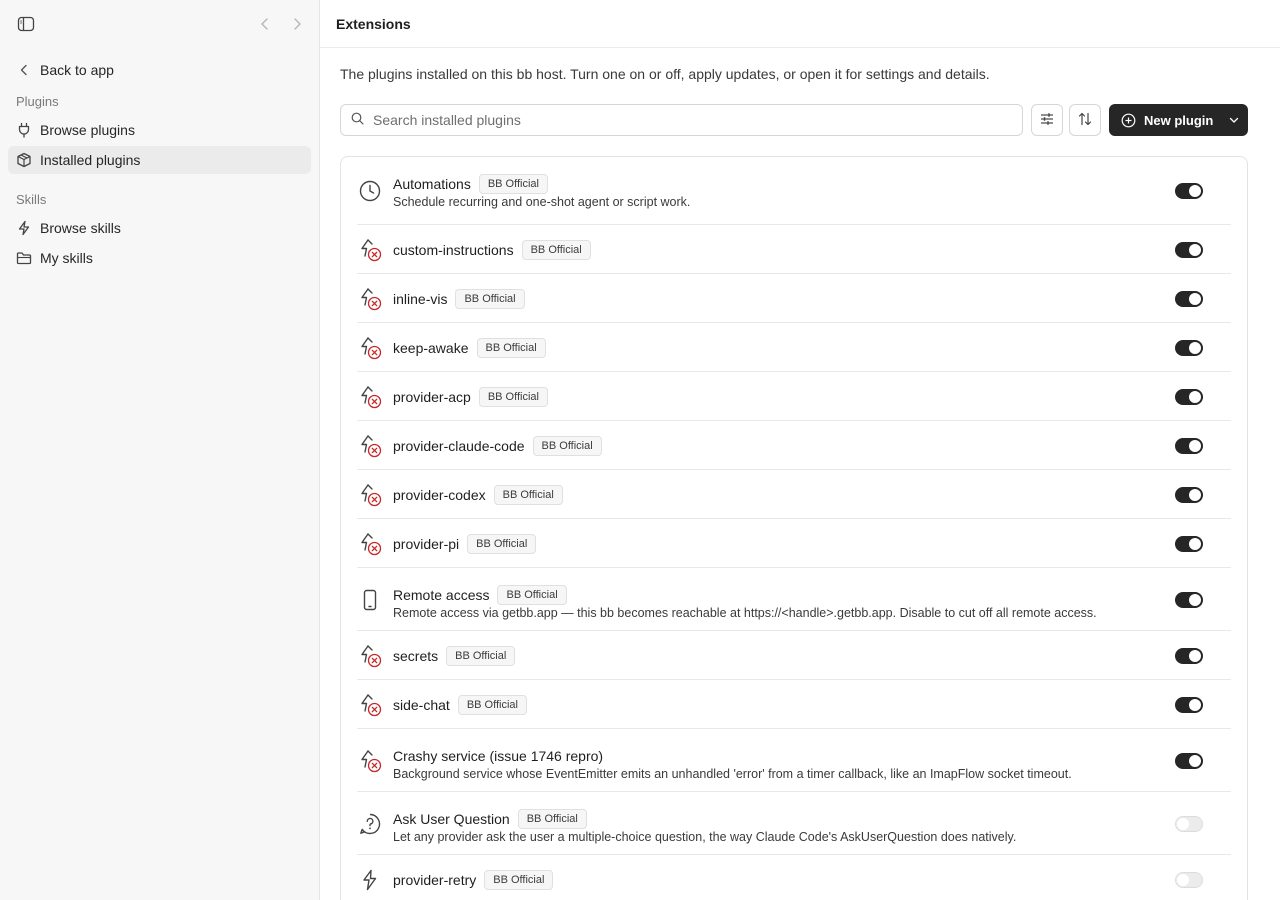  What do you see at coordinates (469, 348) in the screenshot?
I see `plugin-name-line: keep-awake BB Official` at bounding box center [469, 348].